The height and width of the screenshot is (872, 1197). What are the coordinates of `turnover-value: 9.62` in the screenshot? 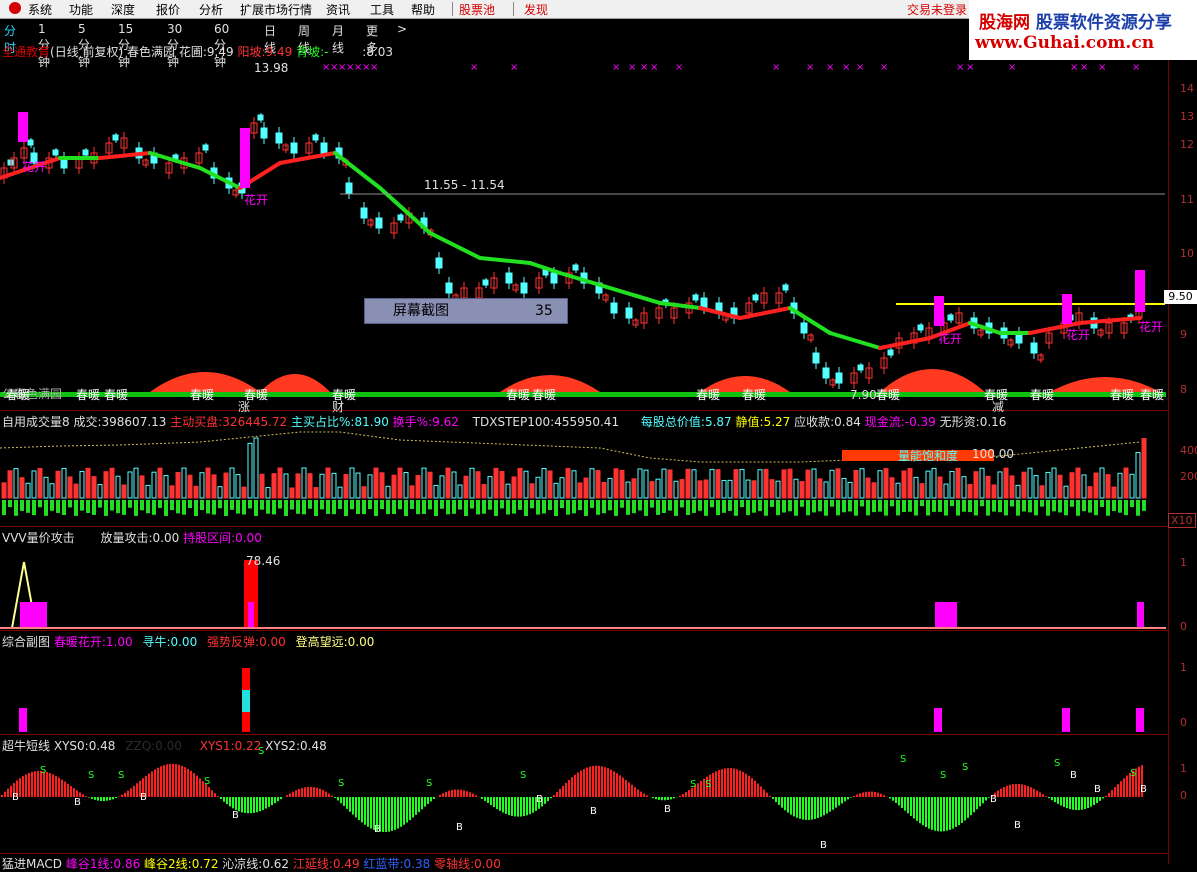 It's located at (445, 422).